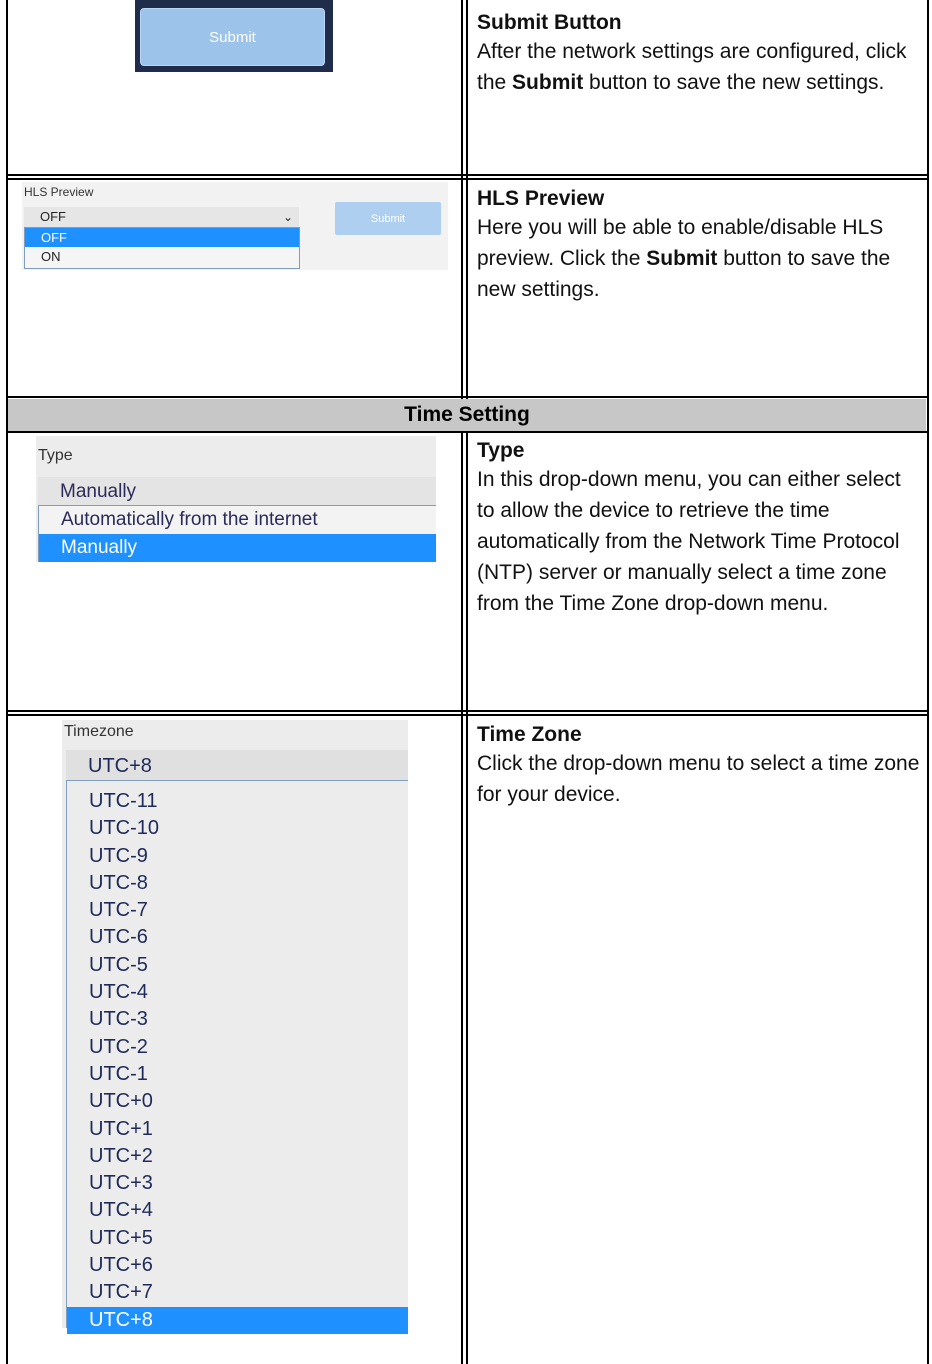 This screenshot has width=932, height=1364. I want to click on type-option-auto: Automatically from the internet, so click(237, 520).